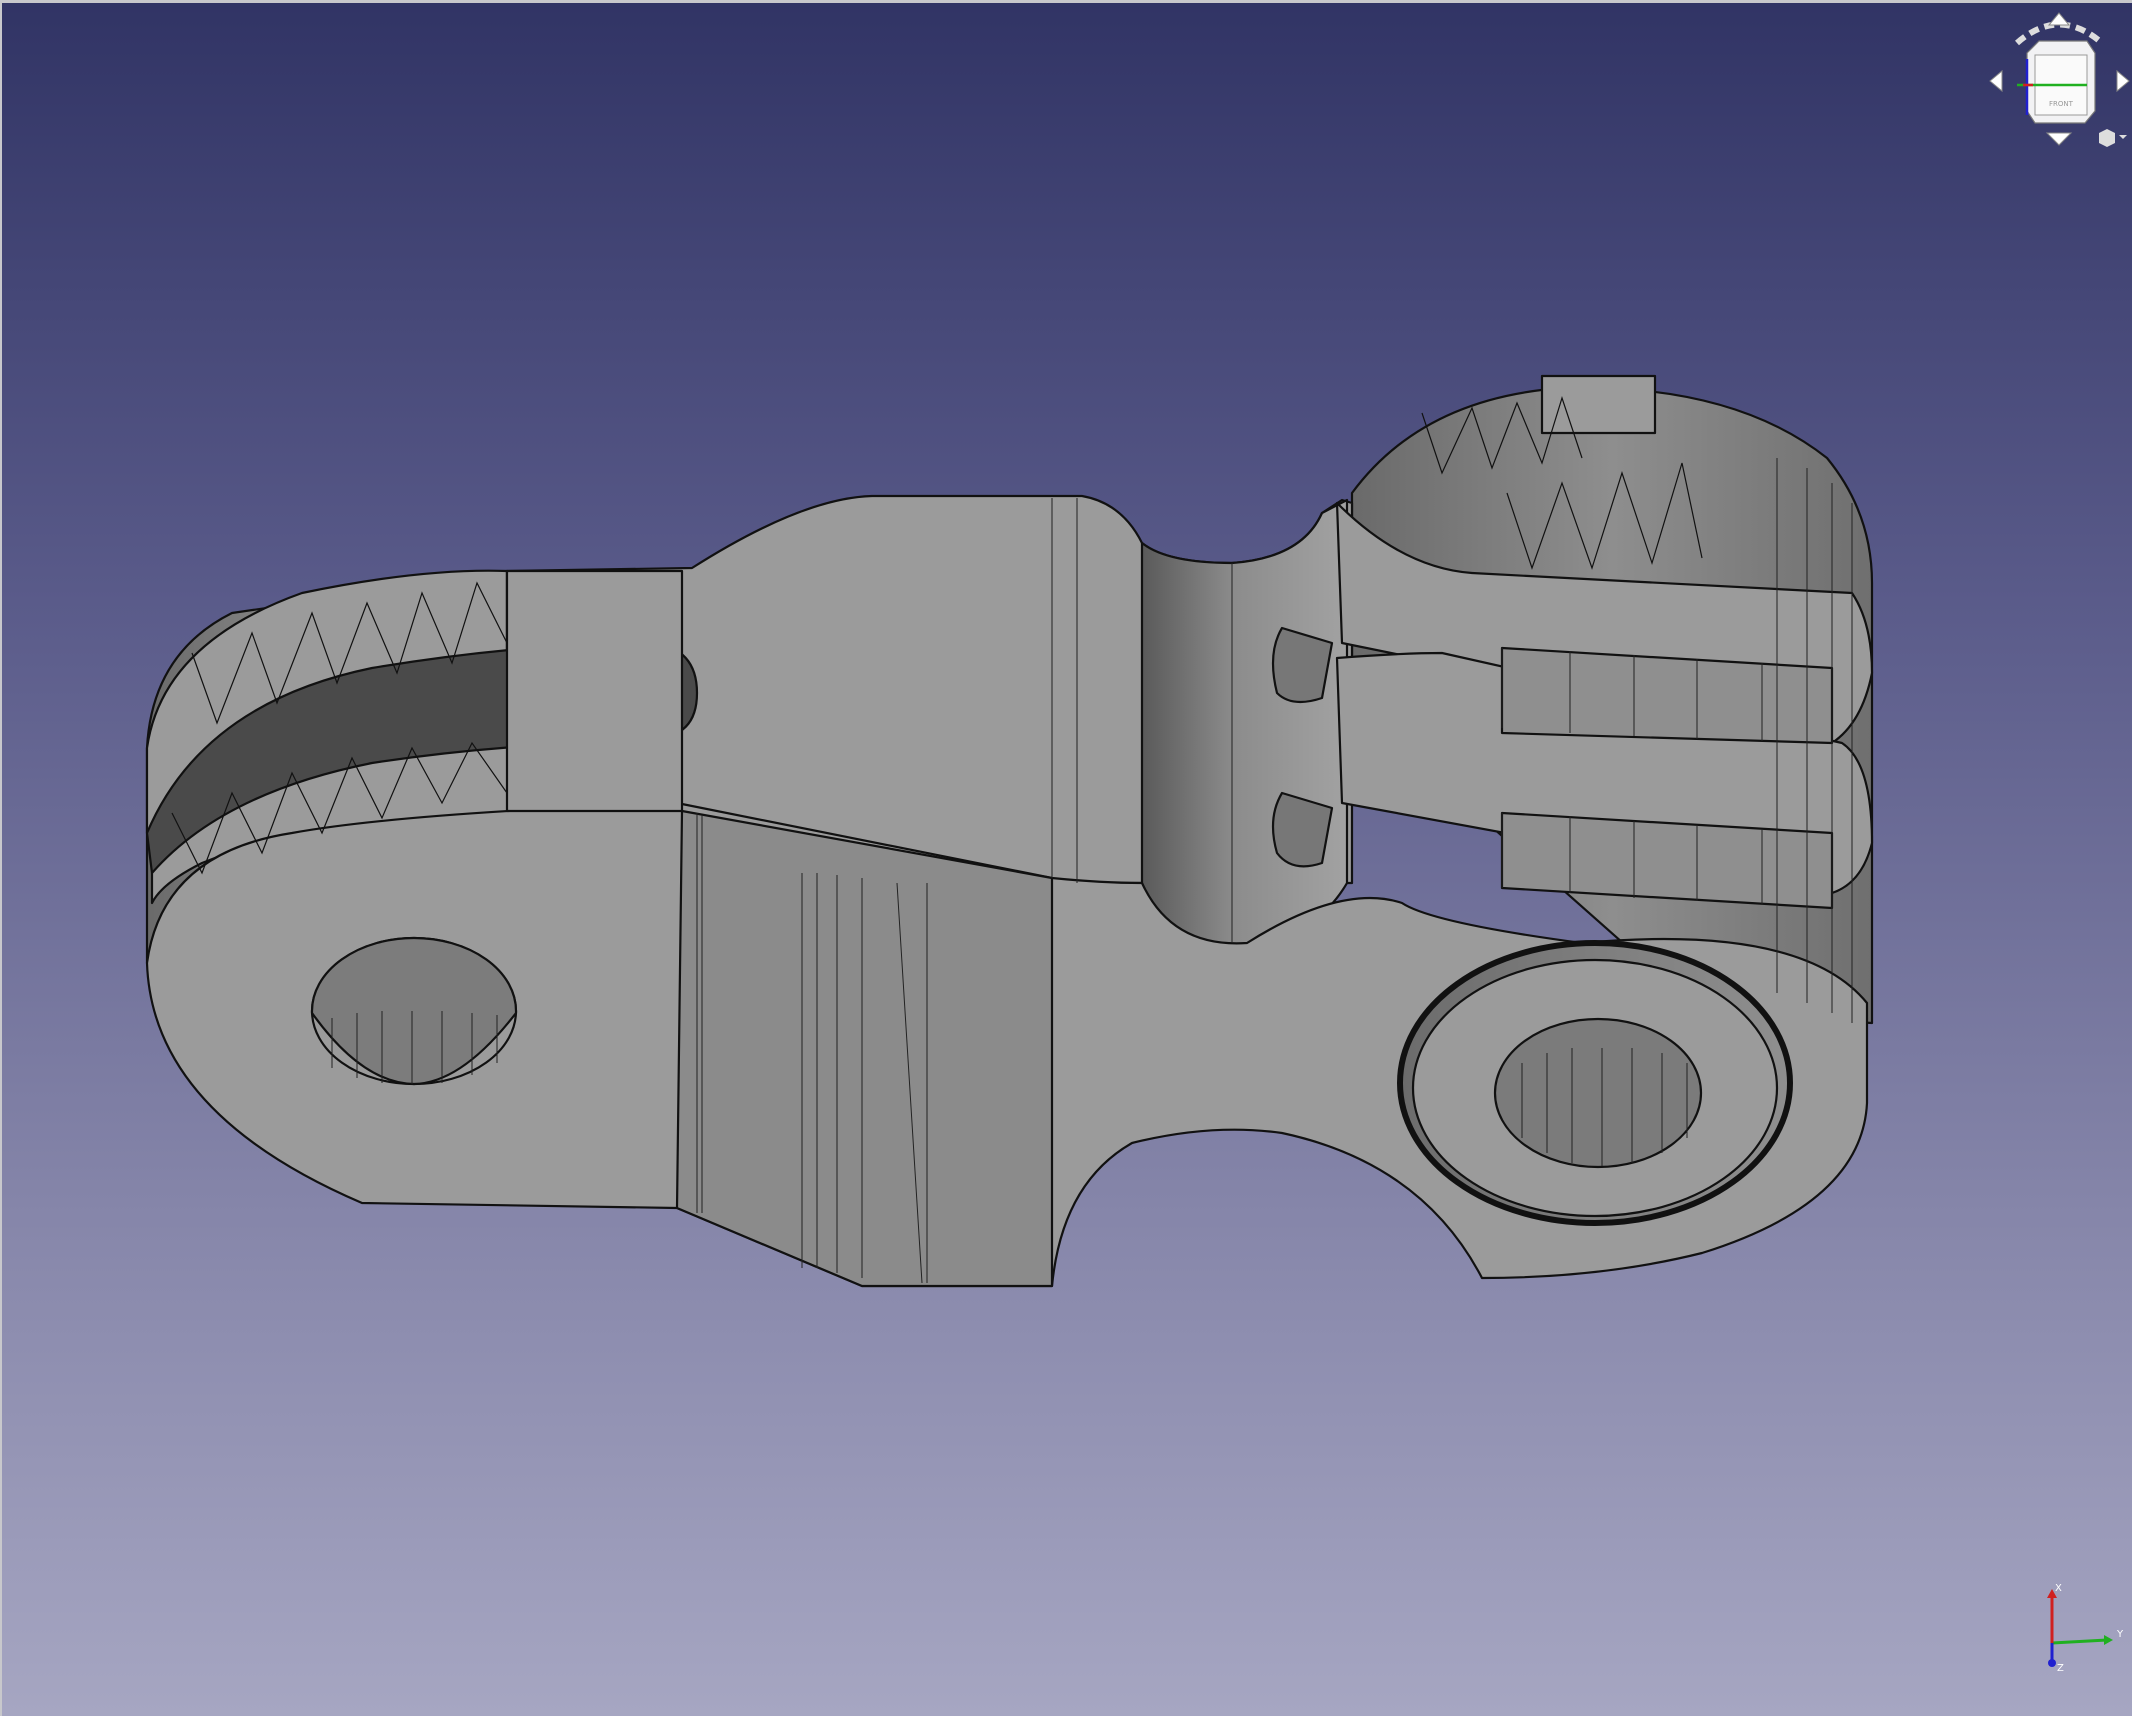  What do you see at coordinates (2113, 138) in the screenshot?
I see `view-menu-icon` at bounding box center [2113, 138].